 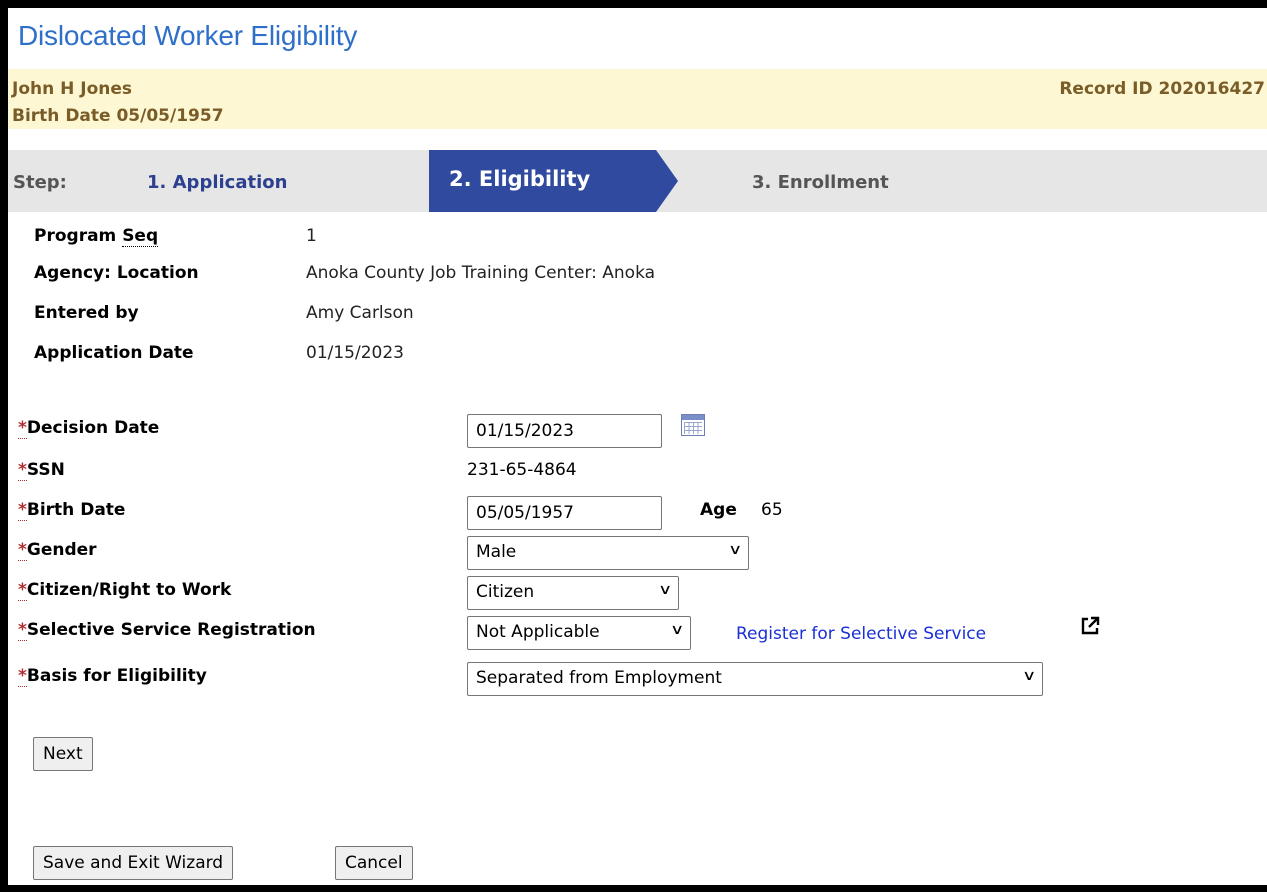 I want to click on program-seq-abbrev: Seq, so click(x=140, y=236).